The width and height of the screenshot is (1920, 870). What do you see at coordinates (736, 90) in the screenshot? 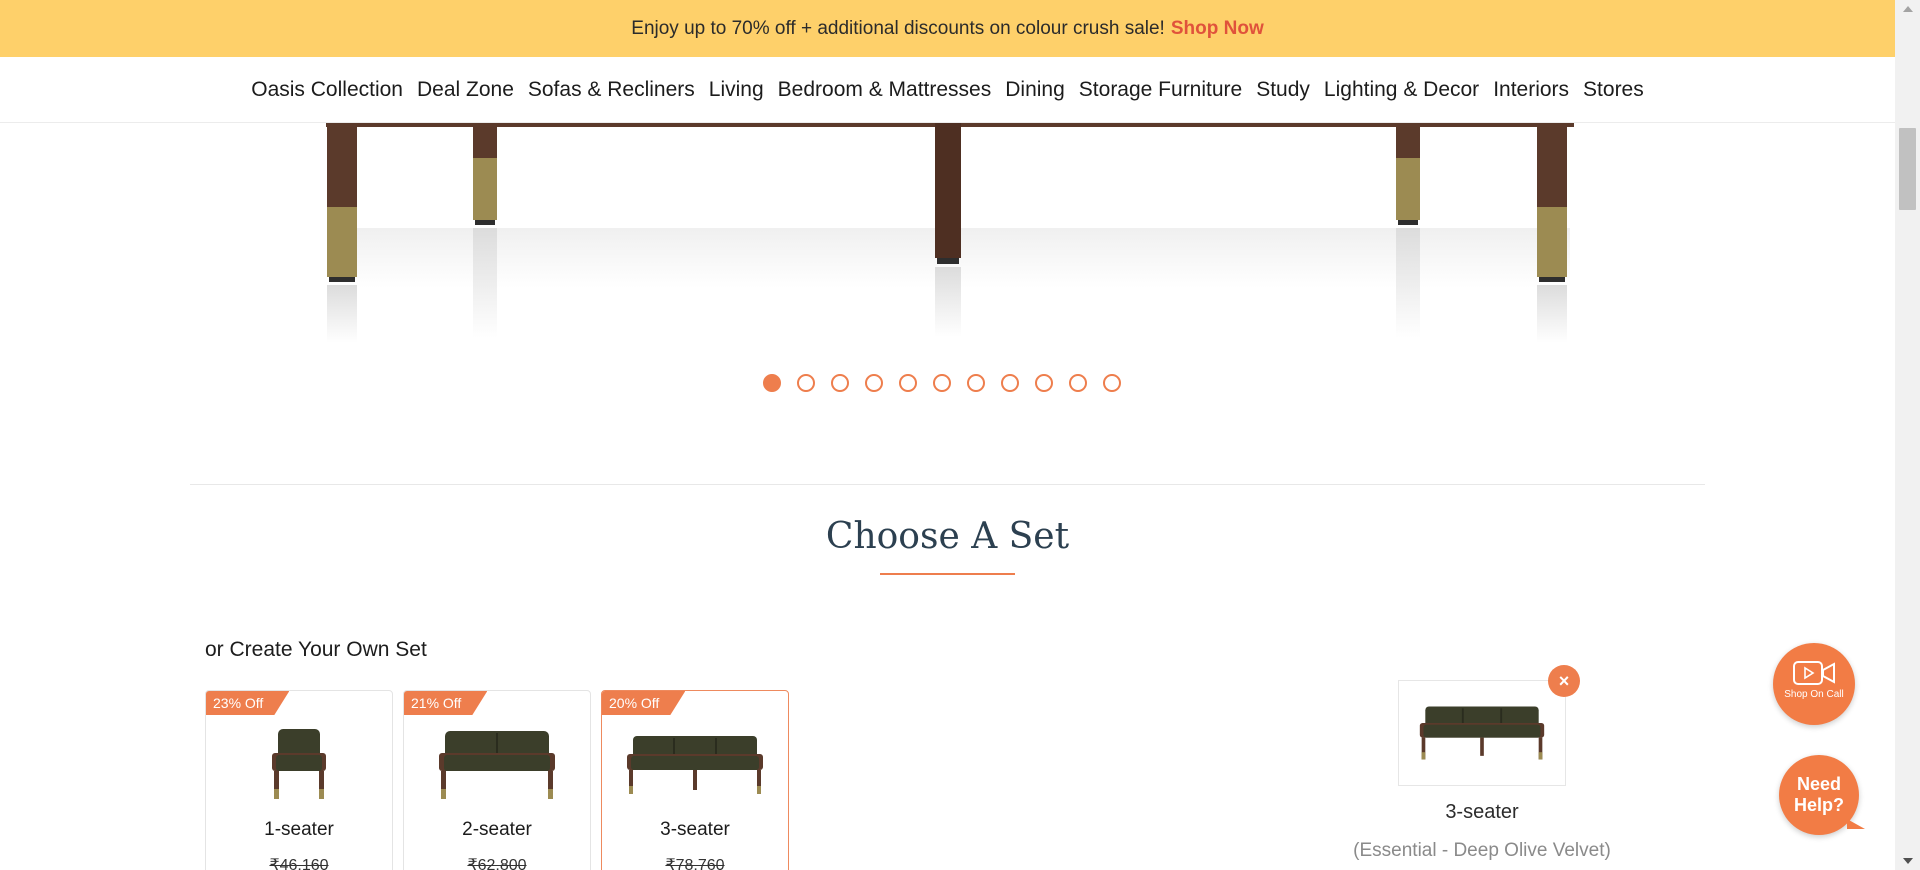
I see `nav-item-living: Living` at bounding box center [736, 90].